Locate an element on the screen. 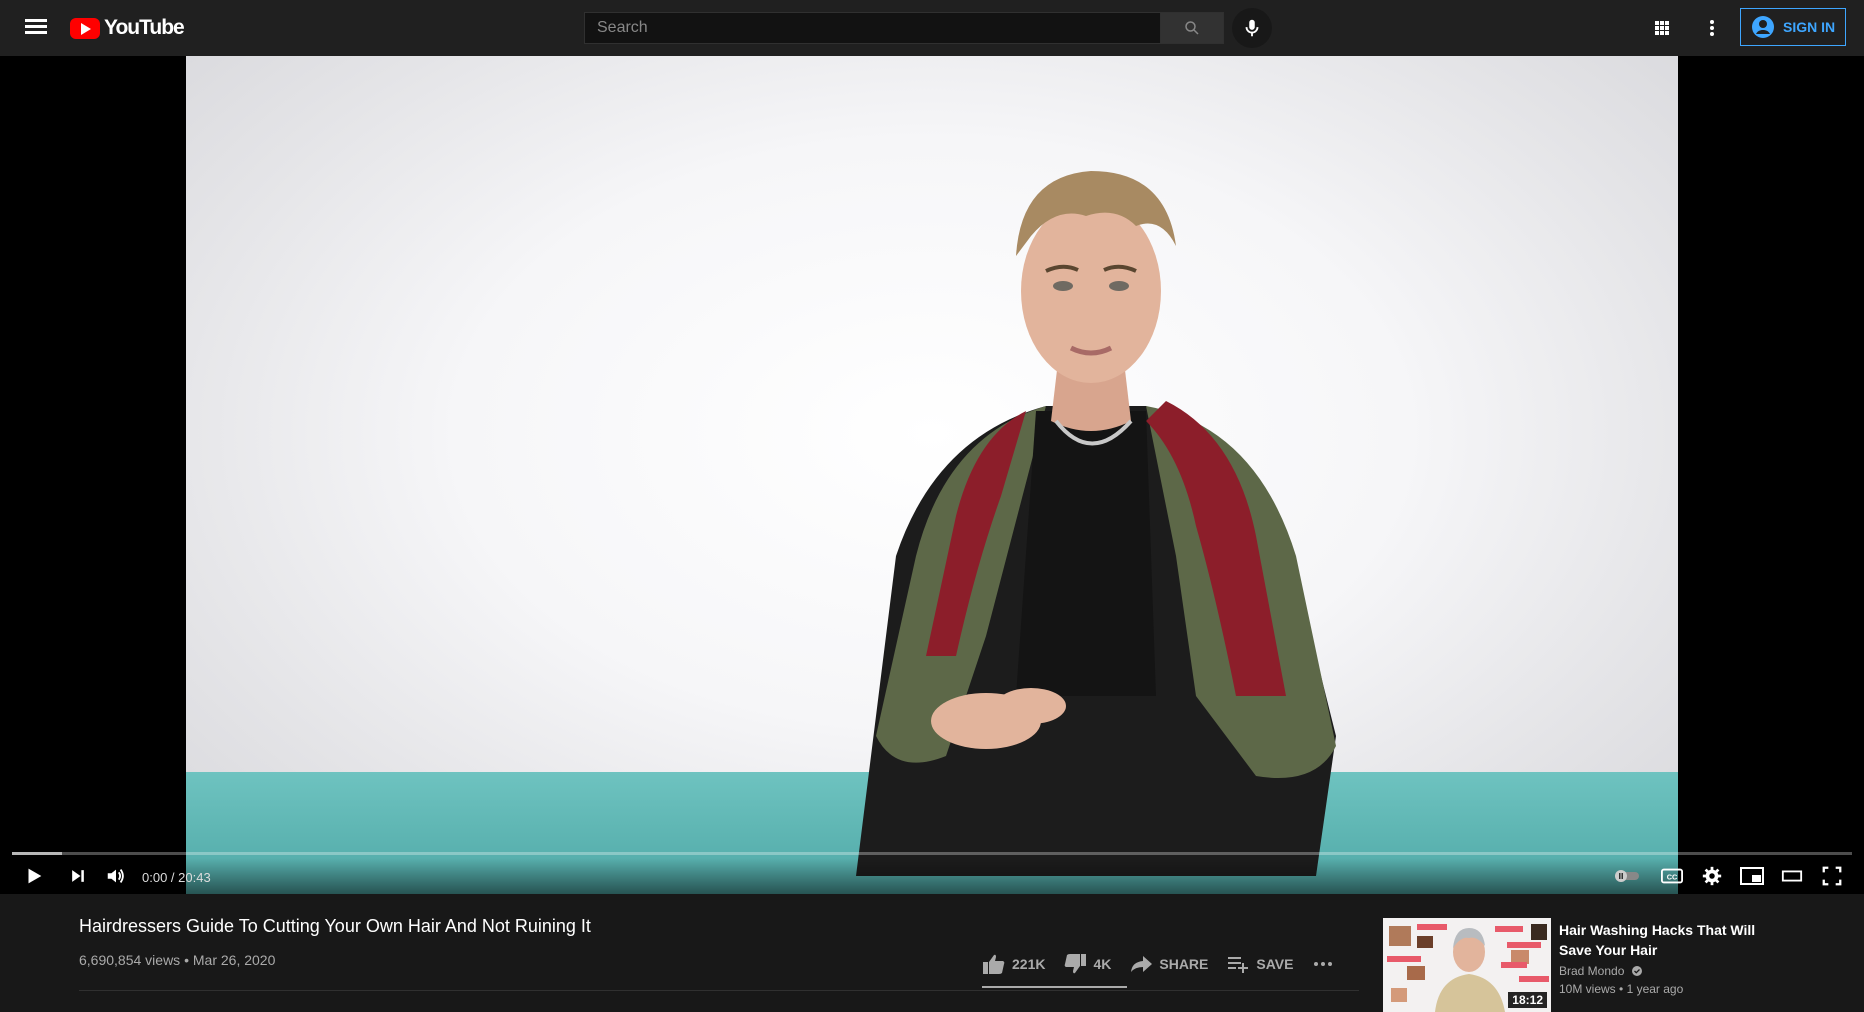 This screenshot has height=1012, width=1864. more-horizontal-icon is located at coordinates (1323, 964).